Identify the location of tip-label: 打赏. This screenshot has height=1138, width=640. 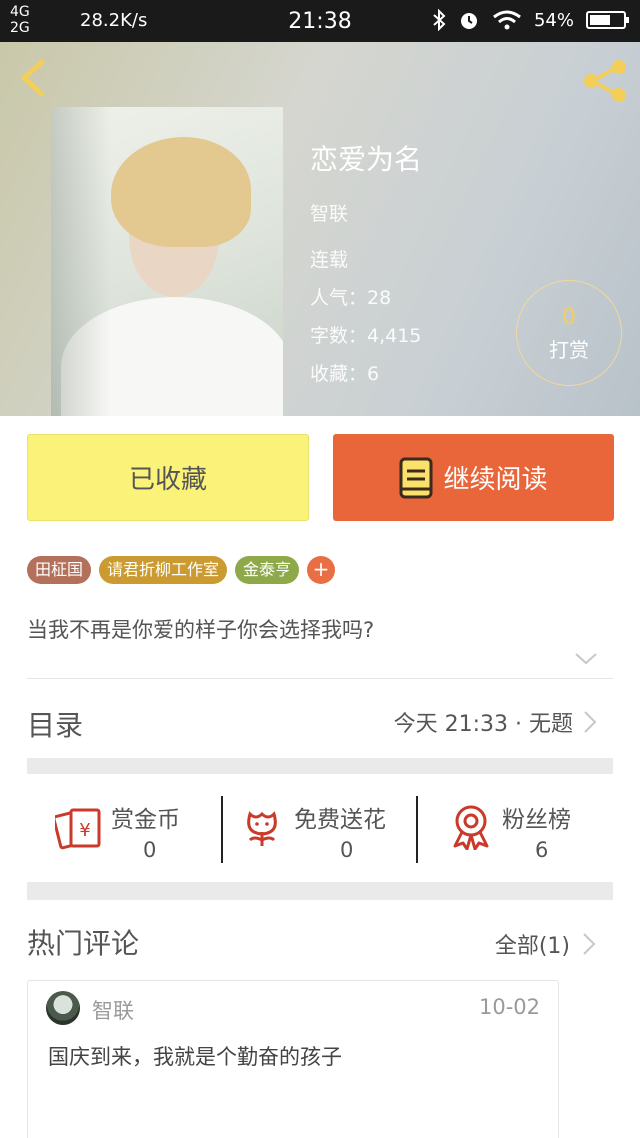
(569, 350).